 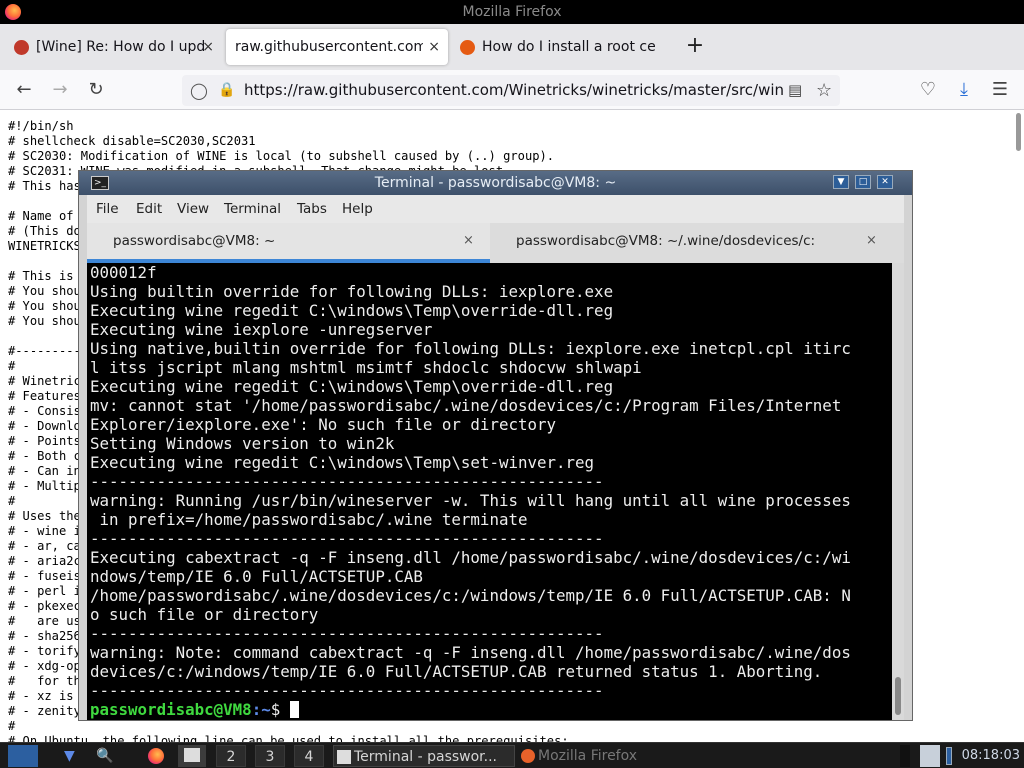 I want to click on tray-battery-icon, so click(x=953, y=756).